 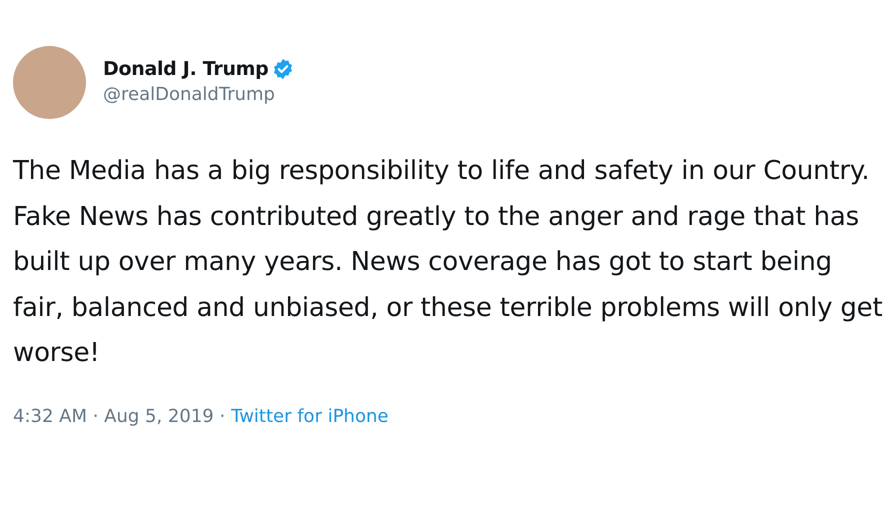 What do you see at coordinates (185, 69) in the screenshot?
I see `author-name: Donald J. Trump` at bounding box center [185, 69].